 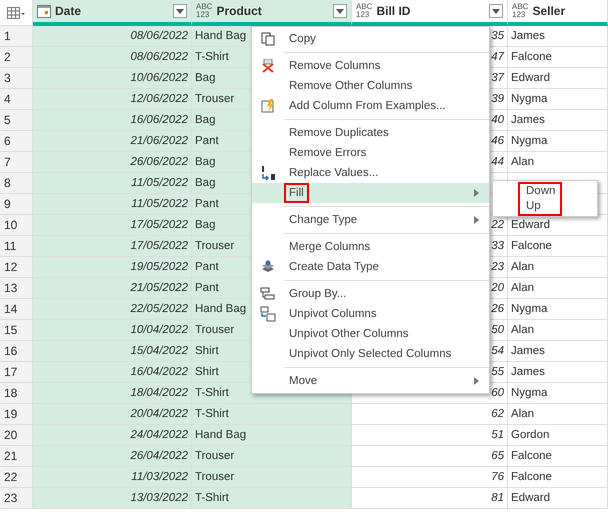 I want to click on row-number: 16, so click(x=16, y=351).